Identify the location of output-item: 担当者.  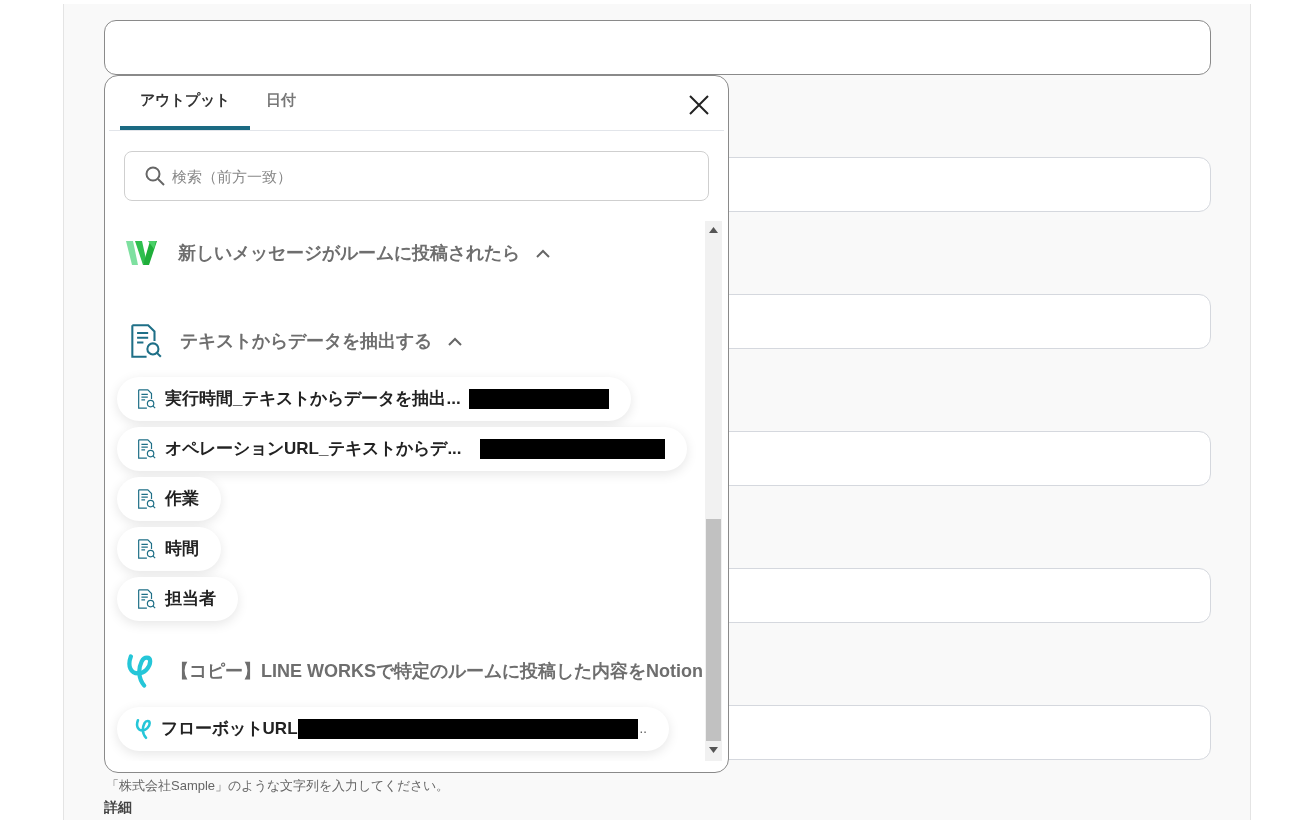
(177, 599).